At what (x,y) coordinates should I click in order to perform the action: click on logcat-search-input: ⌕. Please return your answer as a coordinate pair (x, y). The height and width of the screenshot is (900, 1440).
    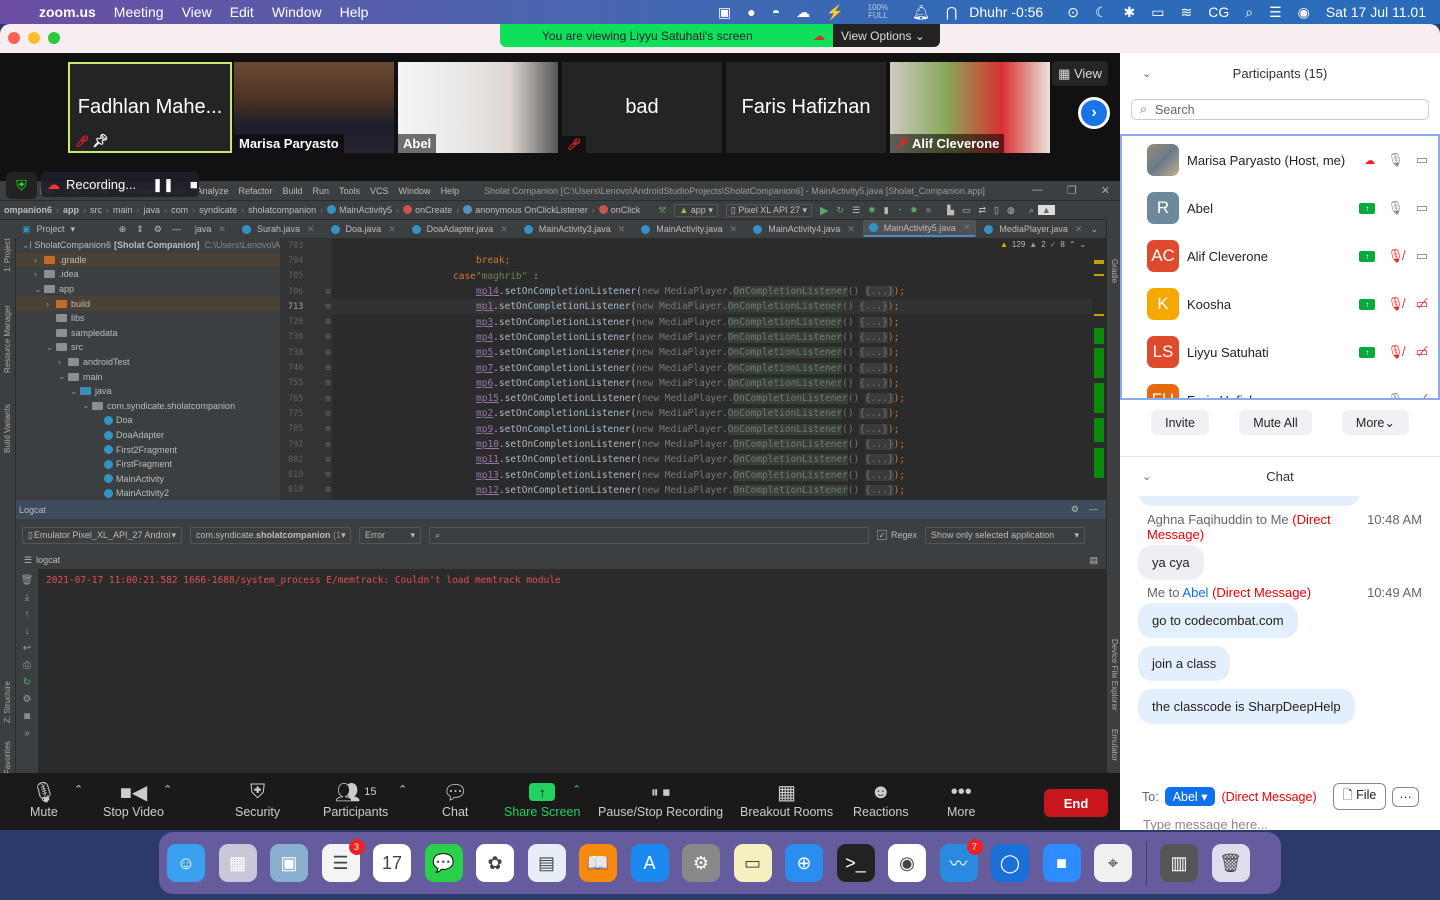
    Looking at the image, I should click on (649, 535).